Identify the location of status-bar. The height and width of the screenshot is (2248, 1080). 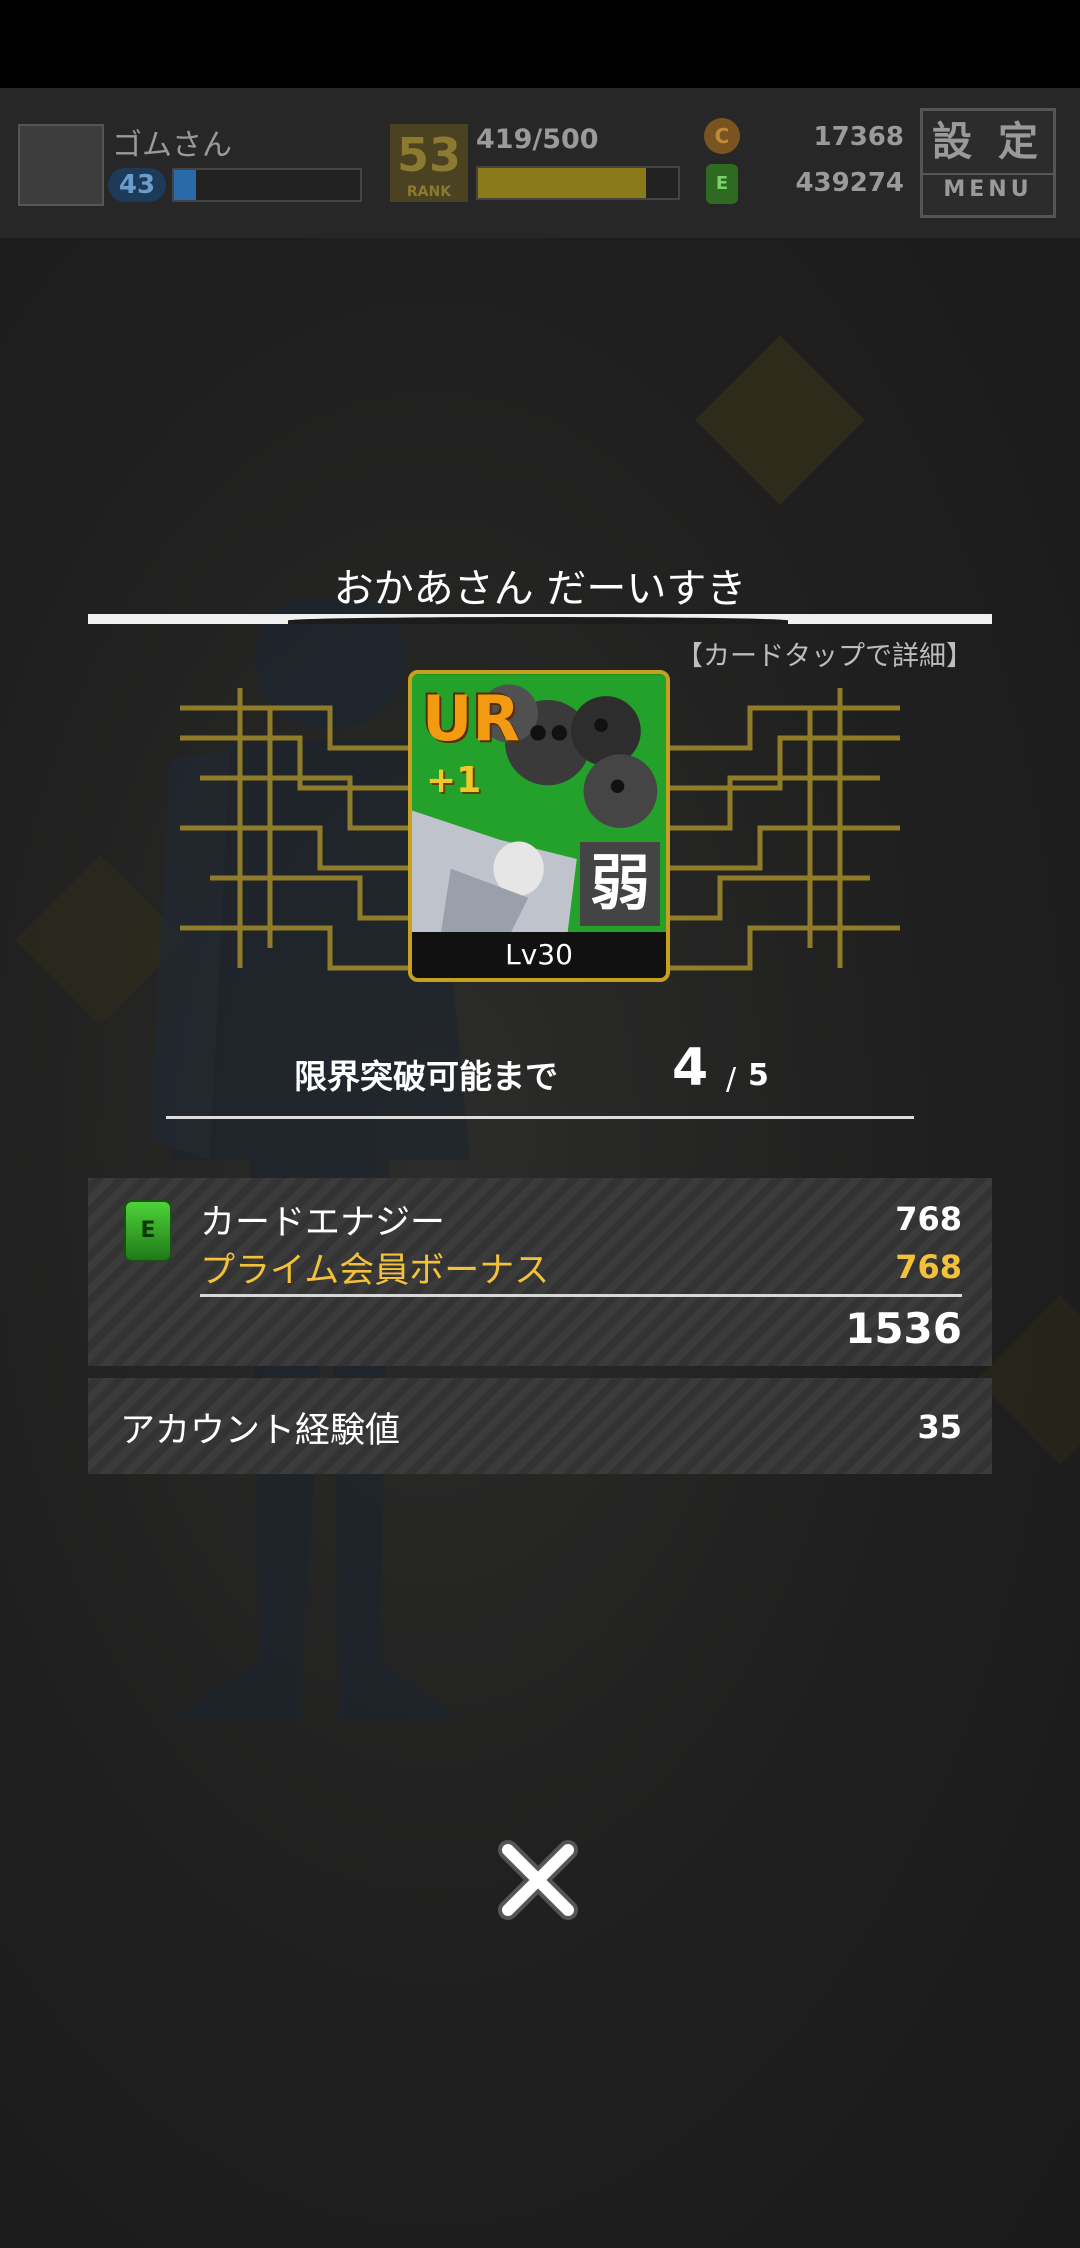
(540, 44).